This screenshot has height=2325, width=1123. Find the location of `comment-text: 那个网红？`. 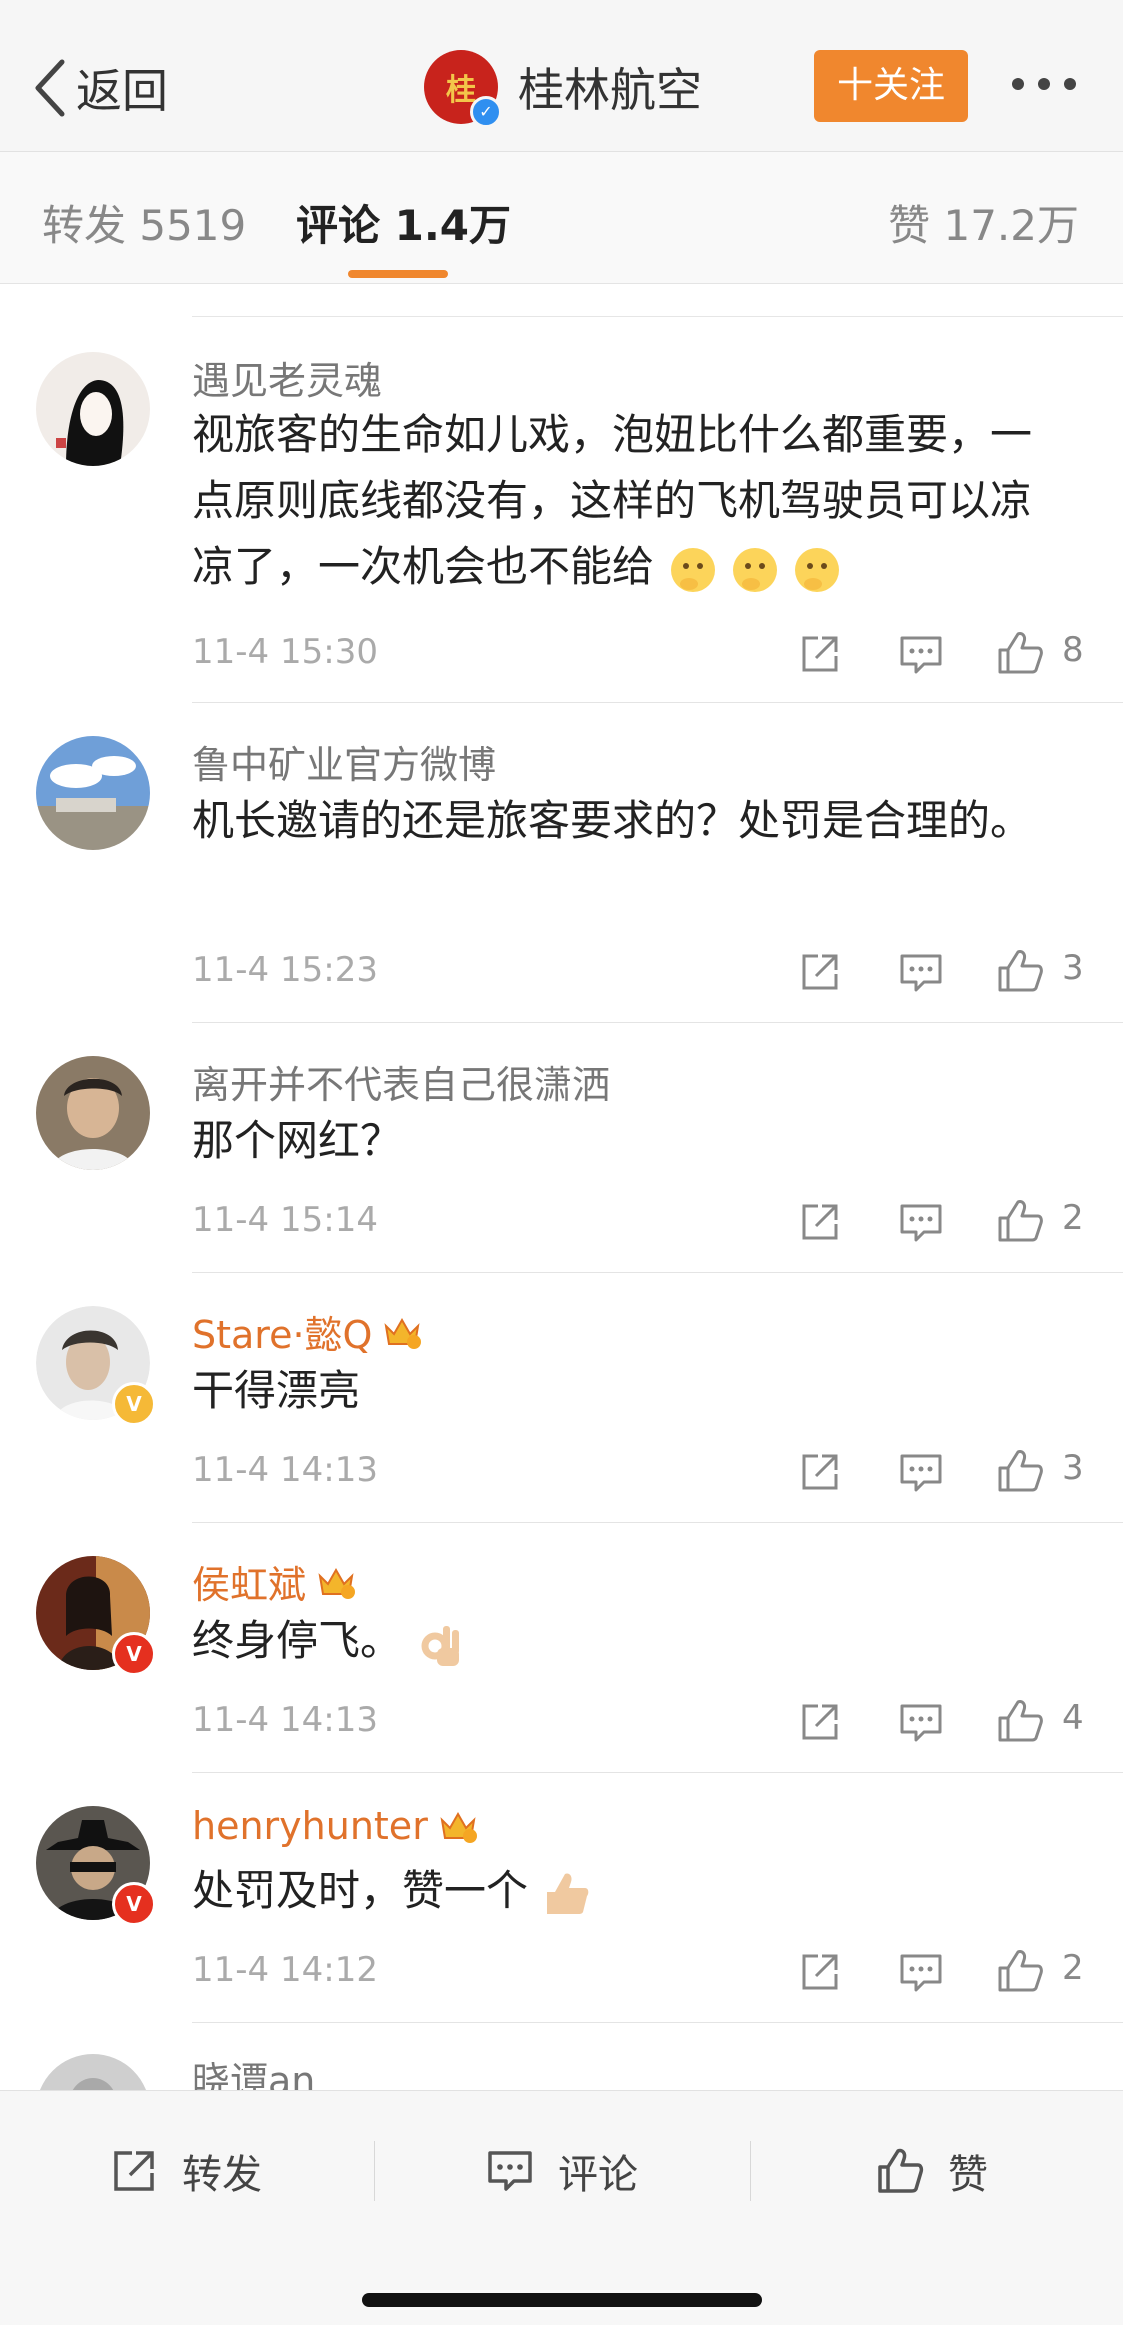

comment-text: 那个网红？ is located at coordinates (297, 1140).